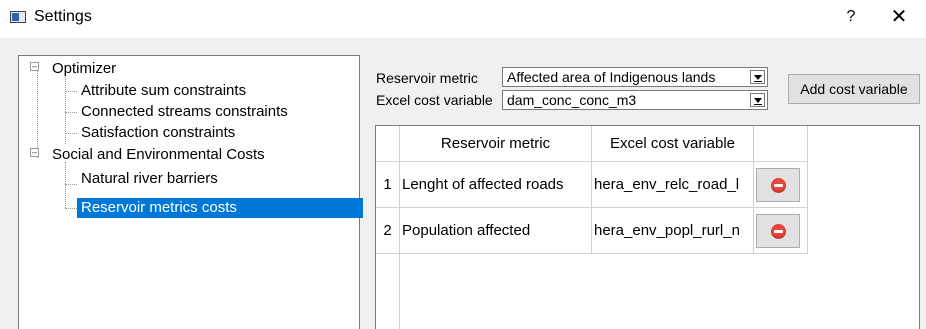  What do you see at coordinates (34, 152) in the screenshot?
I see `collapse-toggle-social-environmental: –` at bounding box center [34, 152].